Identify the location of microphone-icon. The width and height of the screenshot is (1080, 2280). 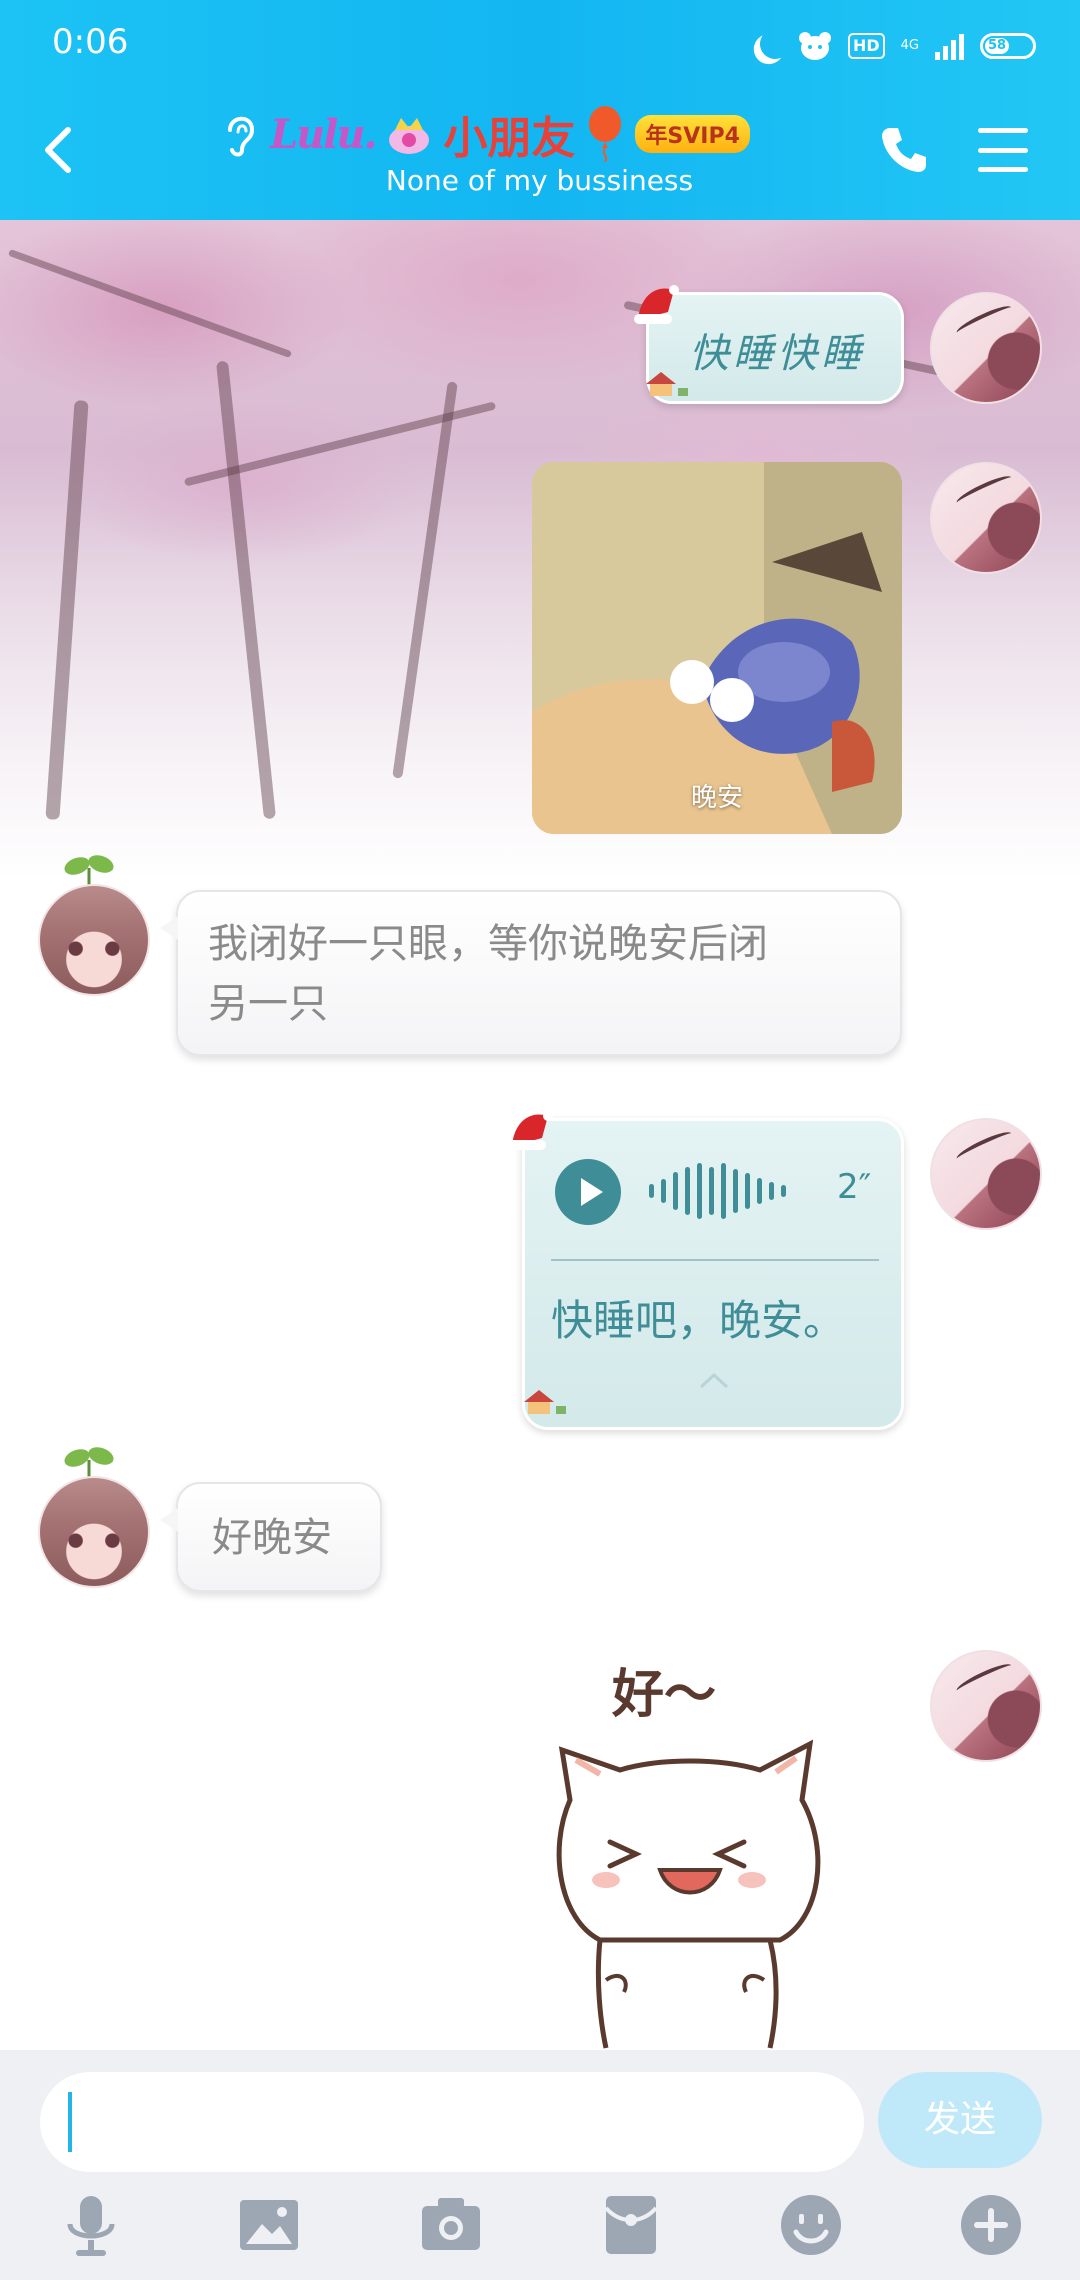
(91, 2225).